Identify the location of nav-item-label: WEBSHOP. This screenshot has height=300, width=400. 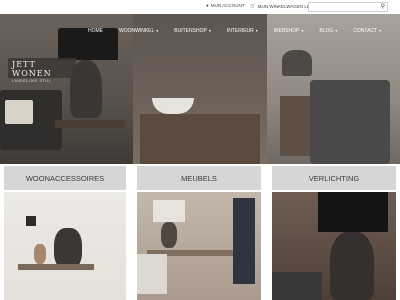
(286, 31).